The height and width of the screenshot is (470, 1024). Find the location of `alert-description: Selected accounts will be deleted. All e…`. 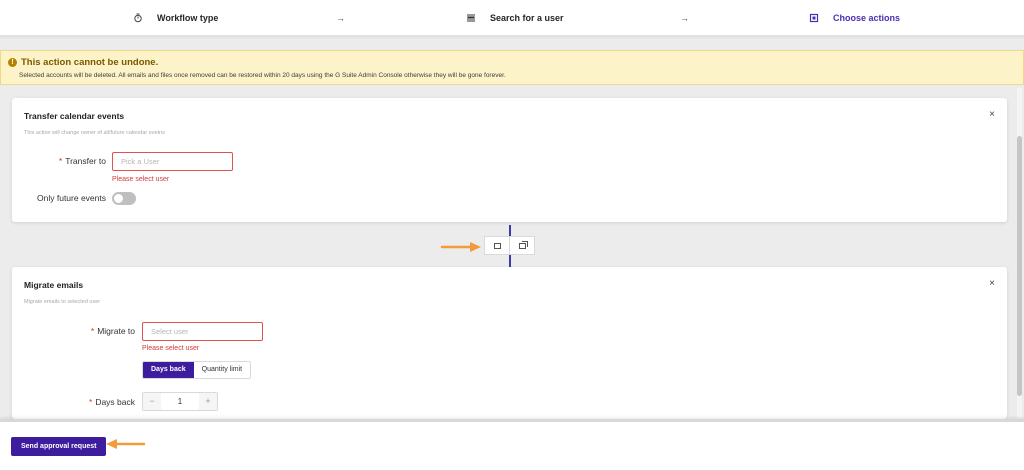

alert-description: Selected accounts will be deleted. All e… is located at coordinates (262, 75).